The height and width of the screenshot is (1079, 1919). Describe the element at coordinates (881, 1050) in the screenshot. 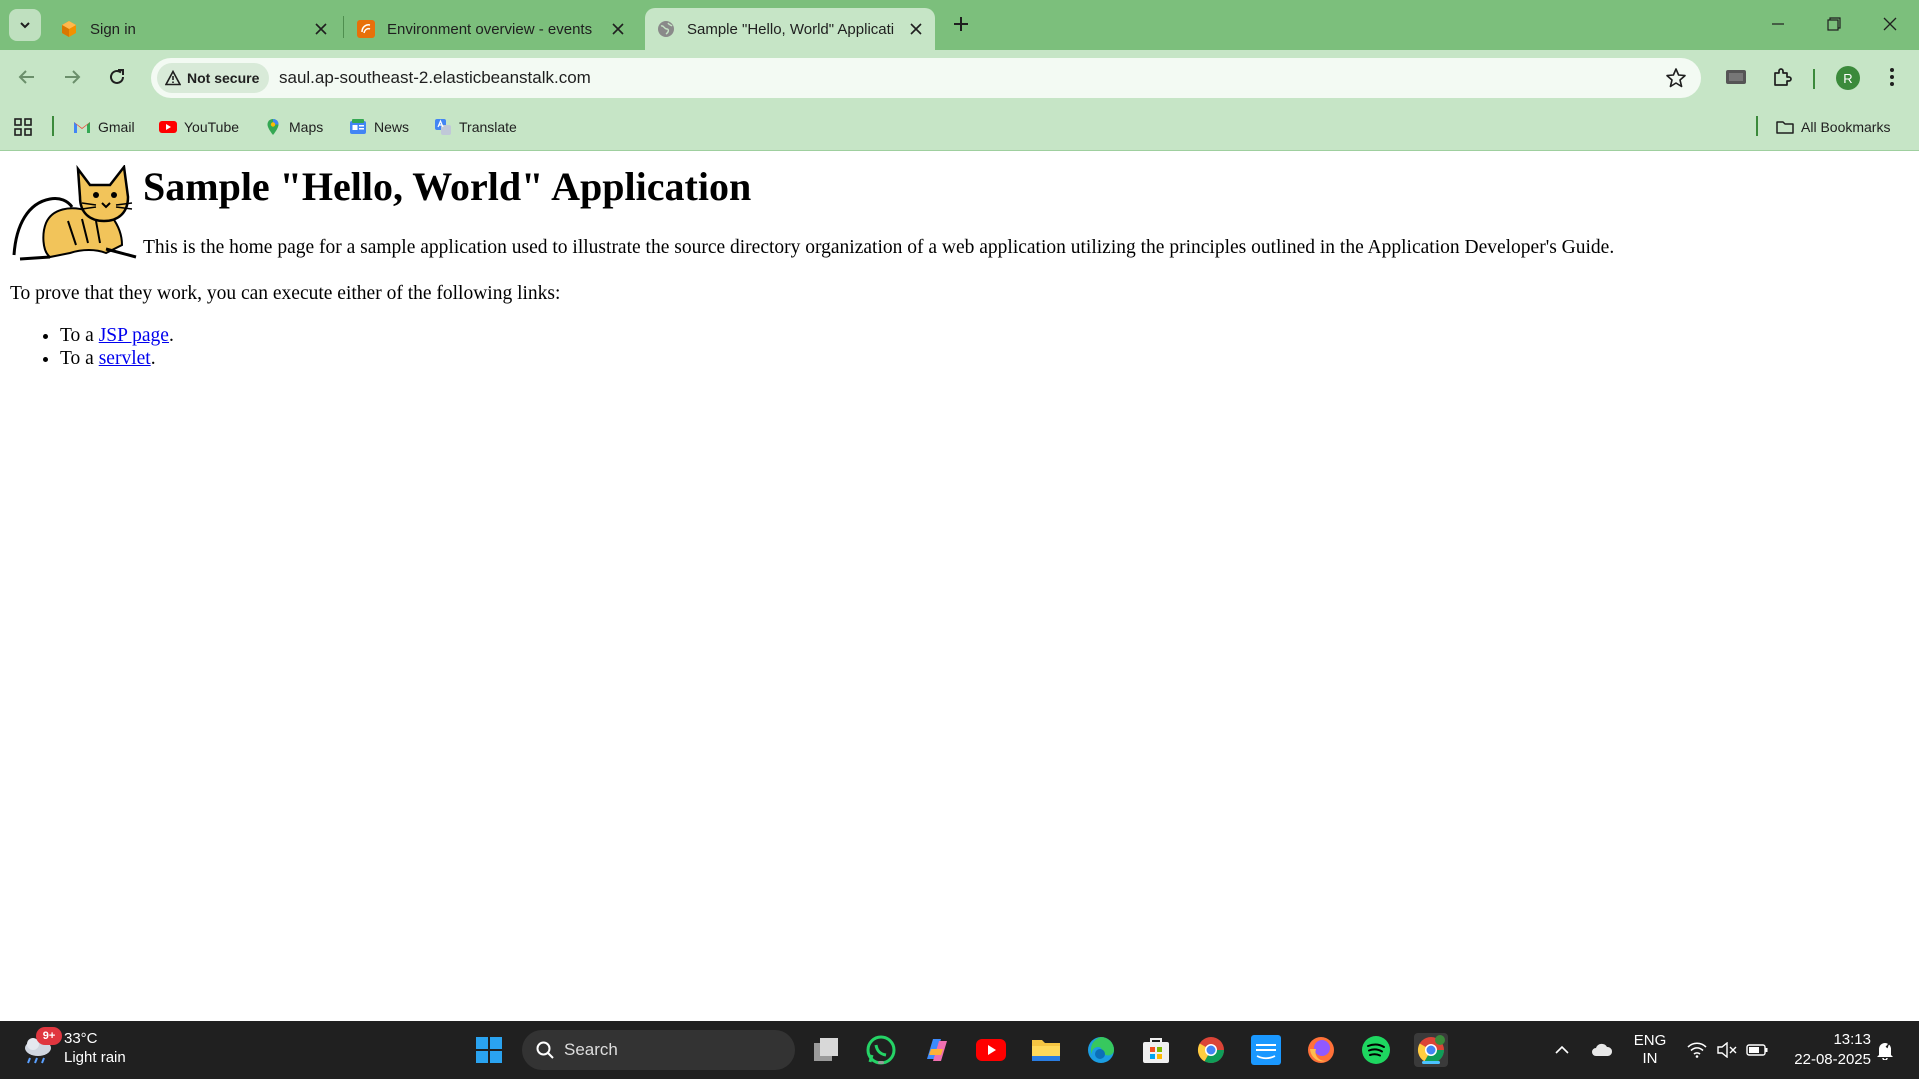

I see `taskbar-whatsapp` at that location.